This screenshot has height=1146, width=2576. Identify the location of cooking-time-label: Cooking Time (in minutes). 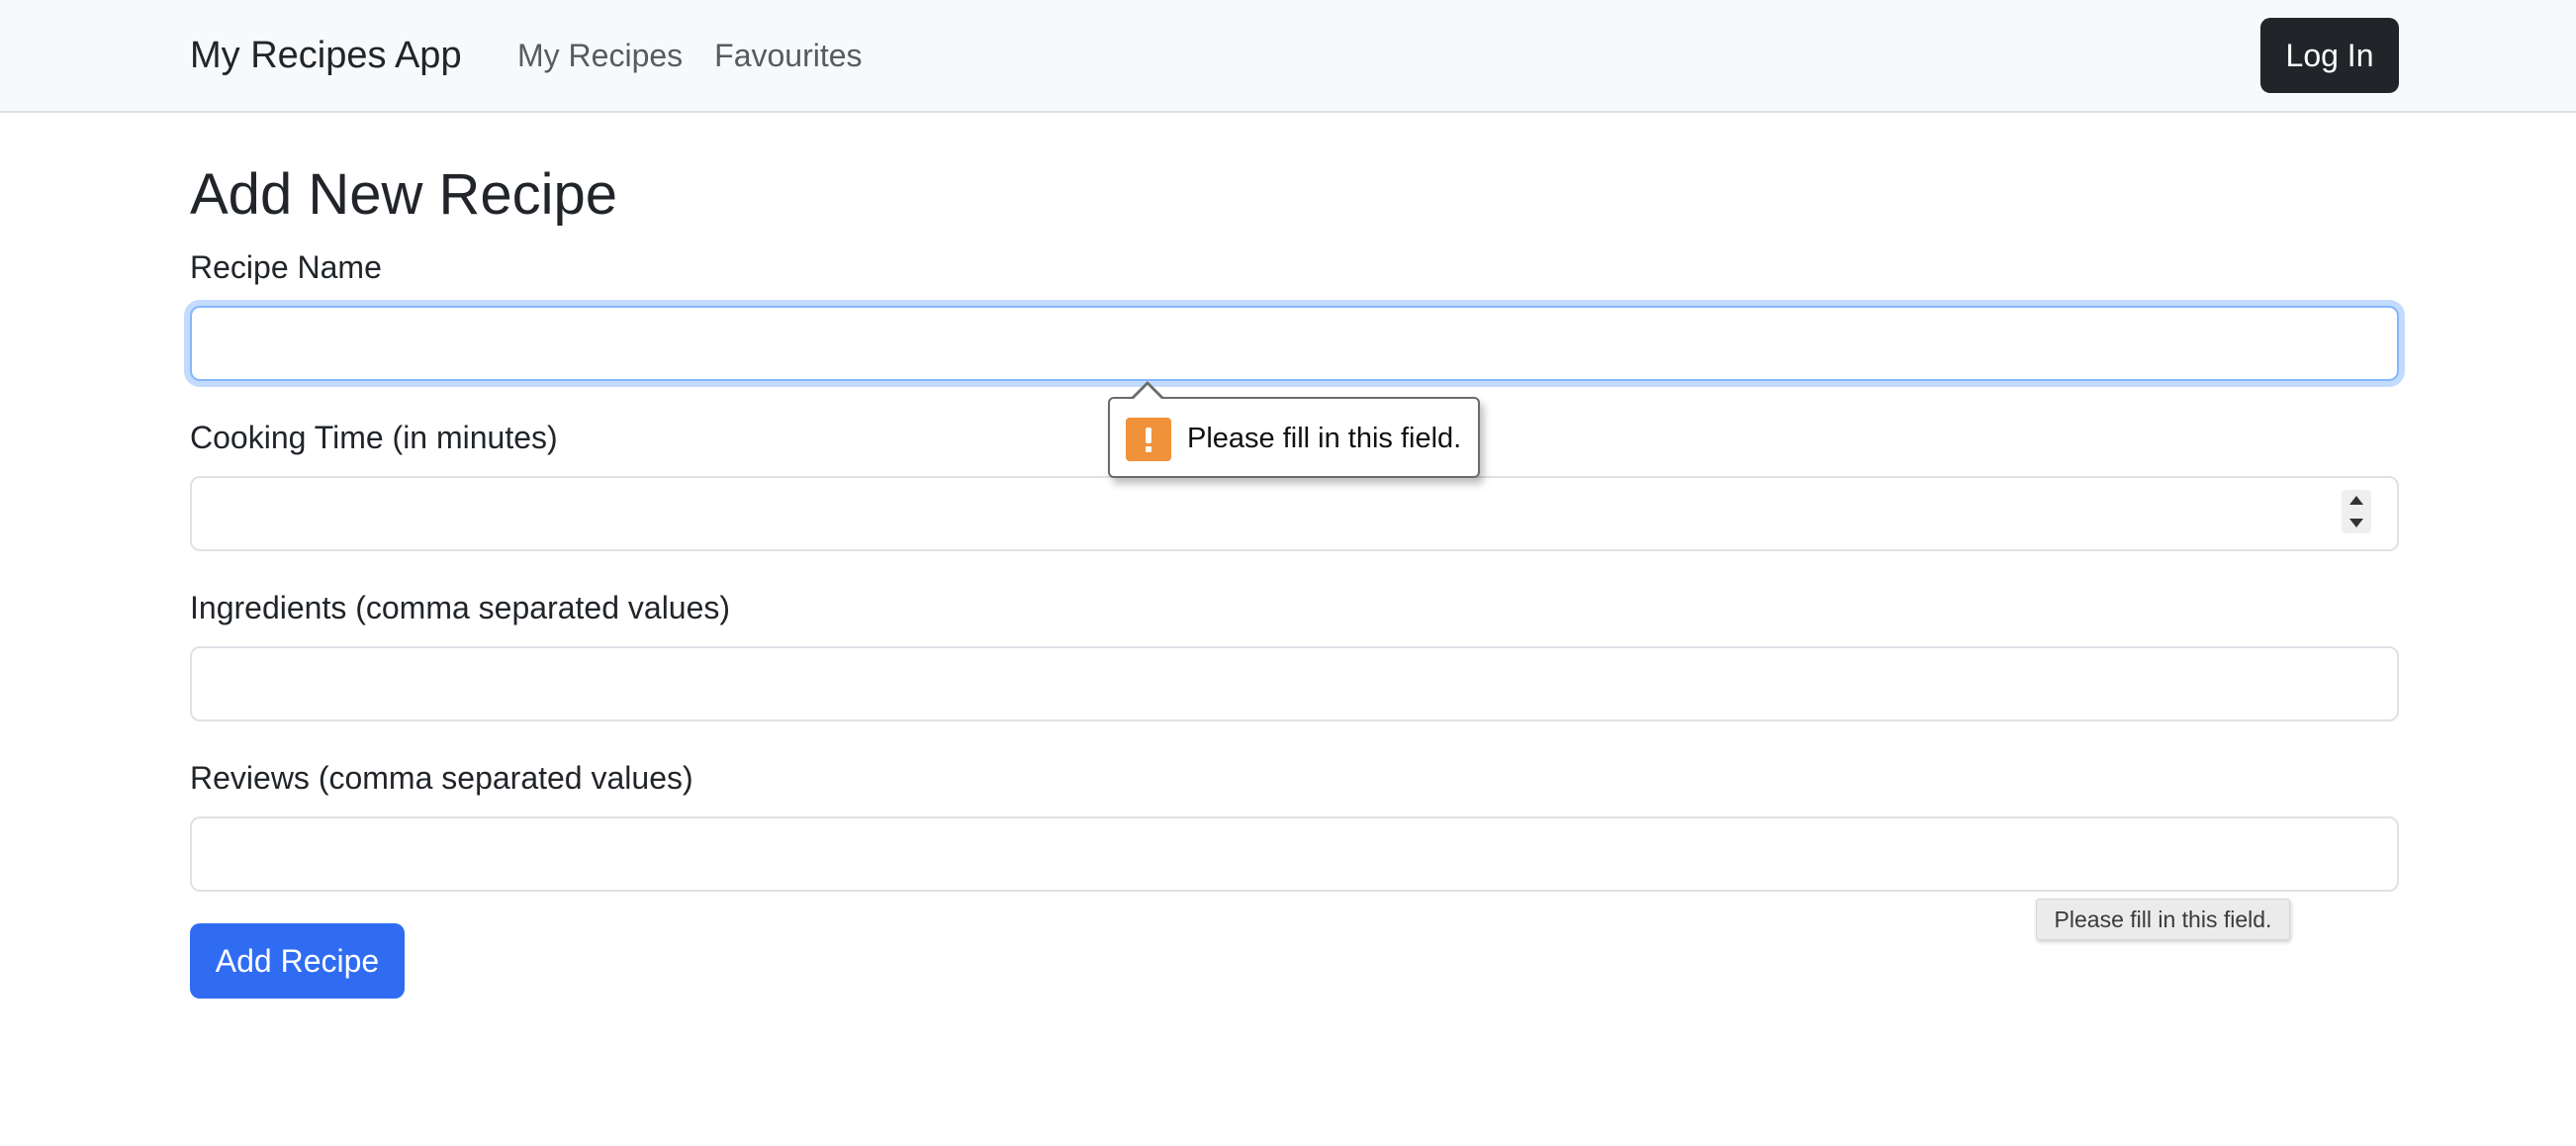
(374, 437).